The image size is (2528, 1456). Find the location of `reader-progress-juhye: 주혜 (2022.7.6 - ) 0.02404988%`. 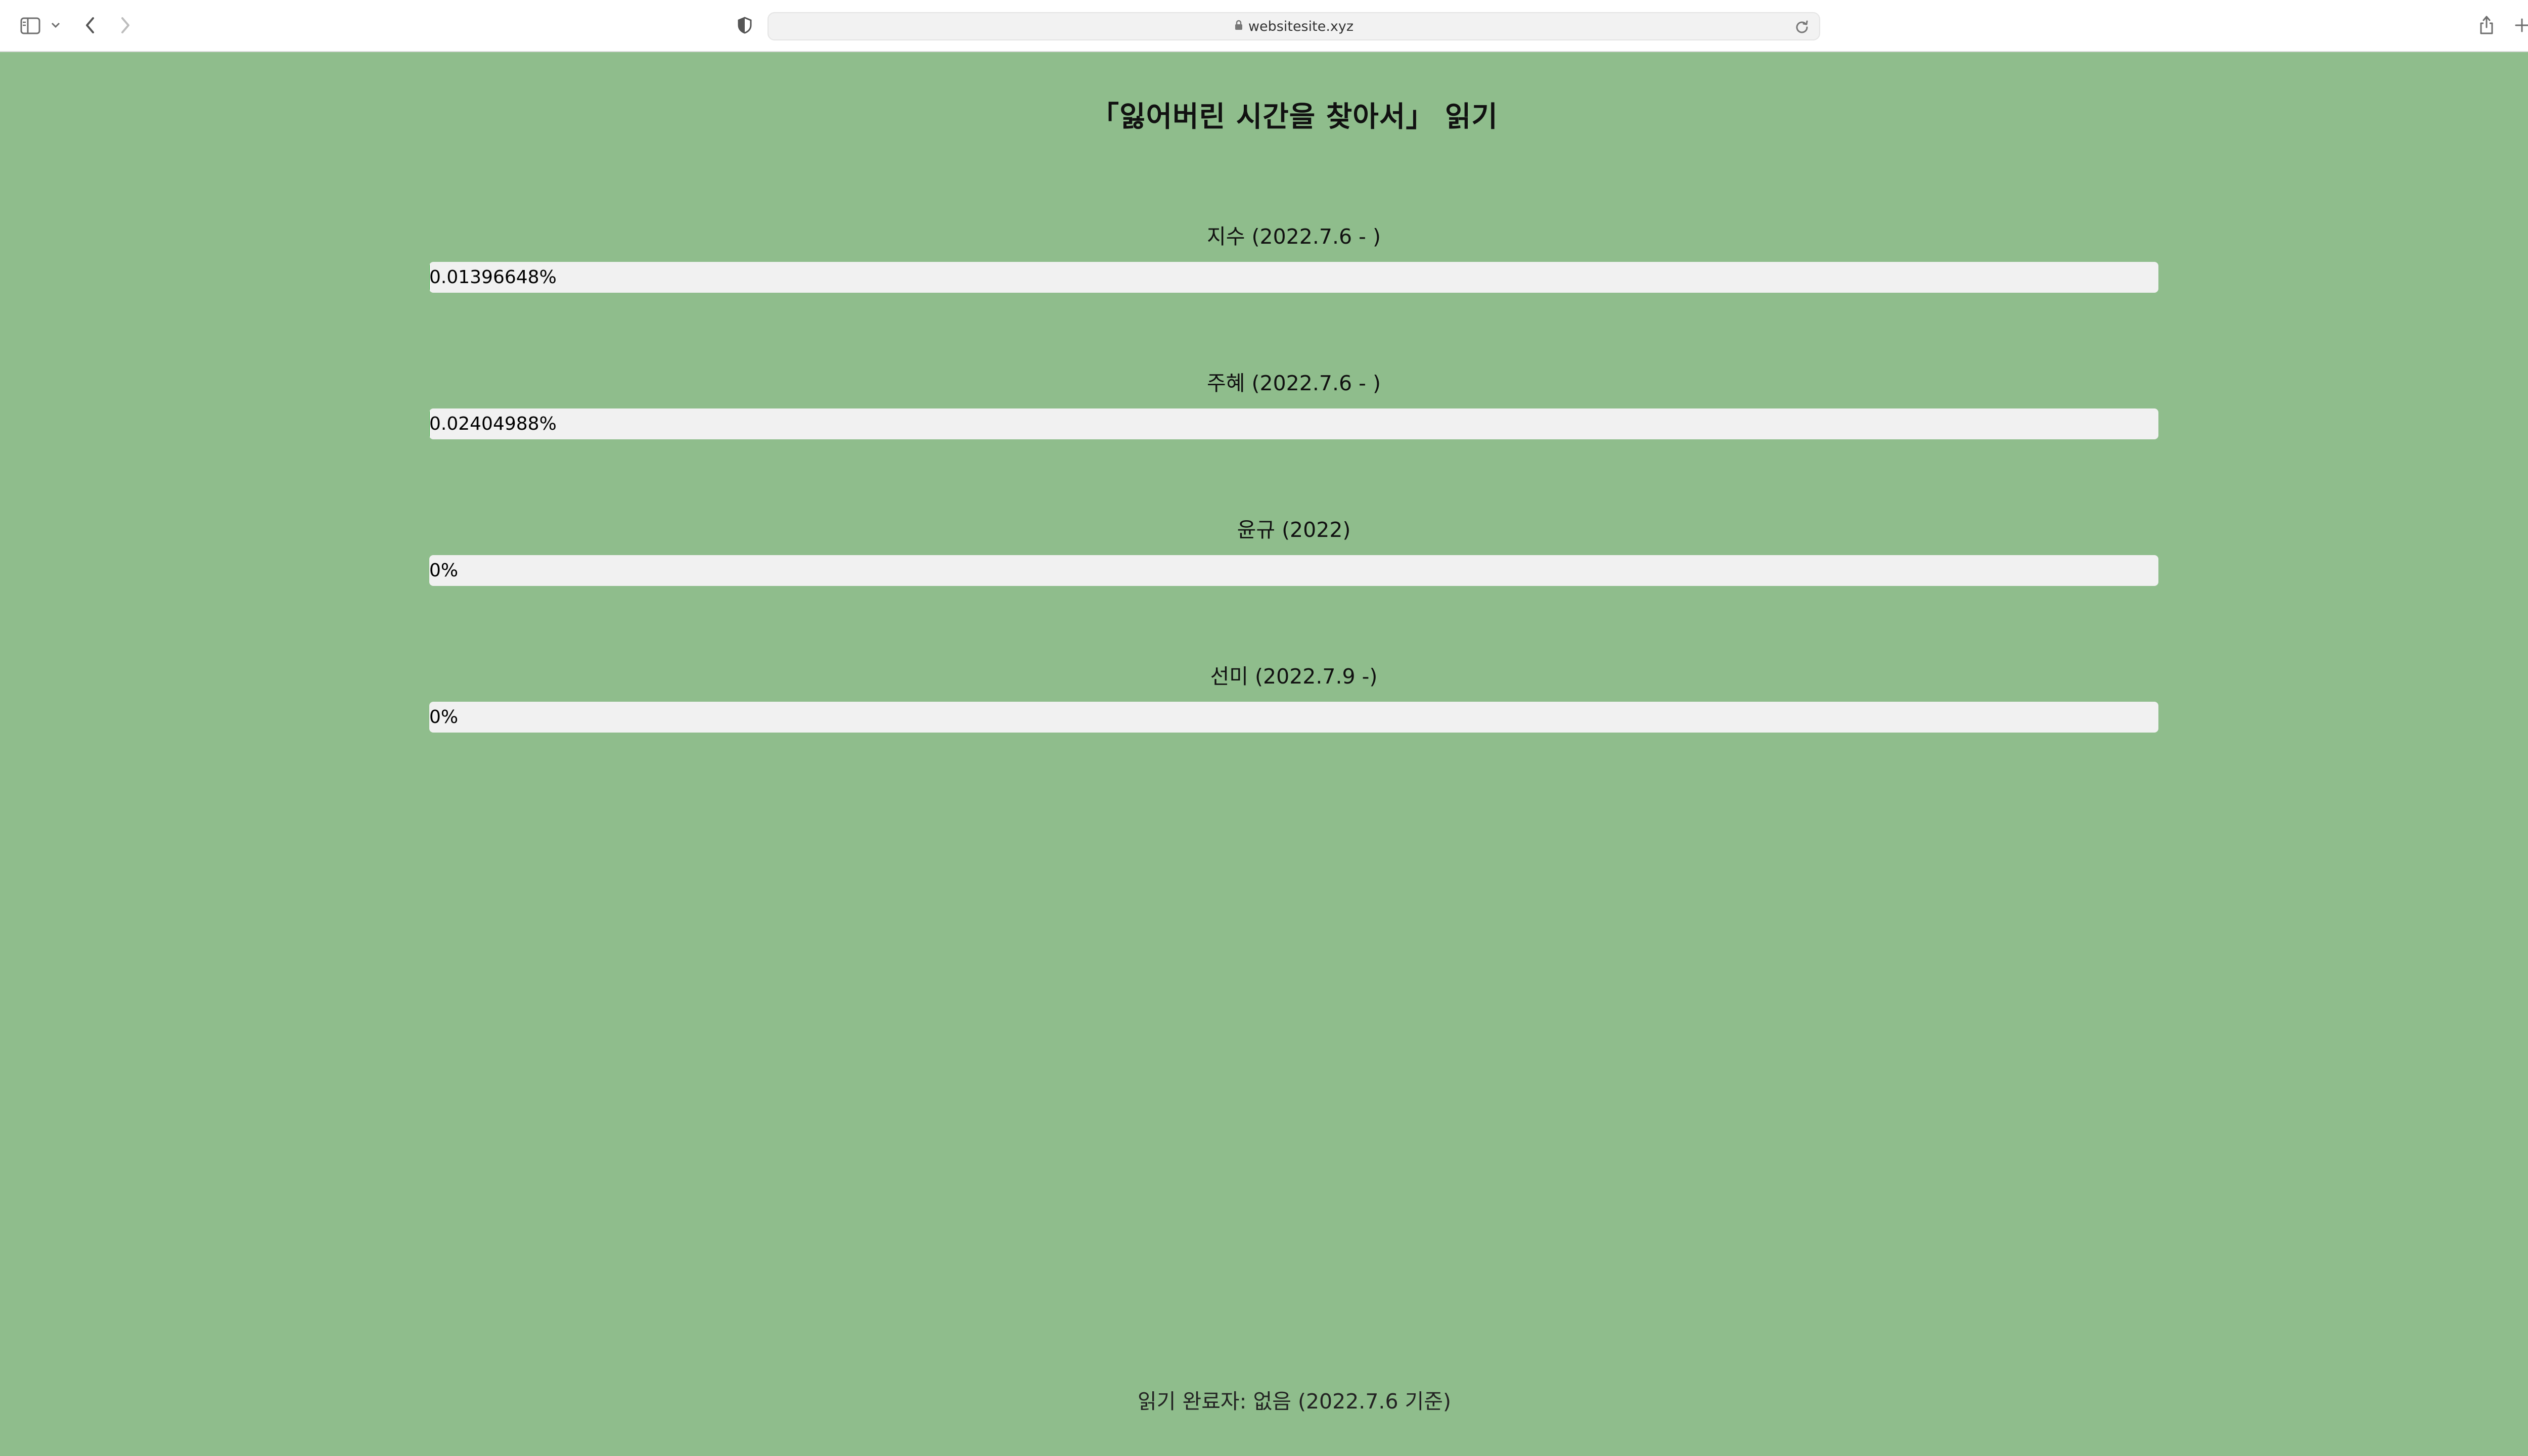

reader-progress-juhye: 주혜 (2022.7.6 - ) 0.02404988% is located at coordinates (1294, 403).